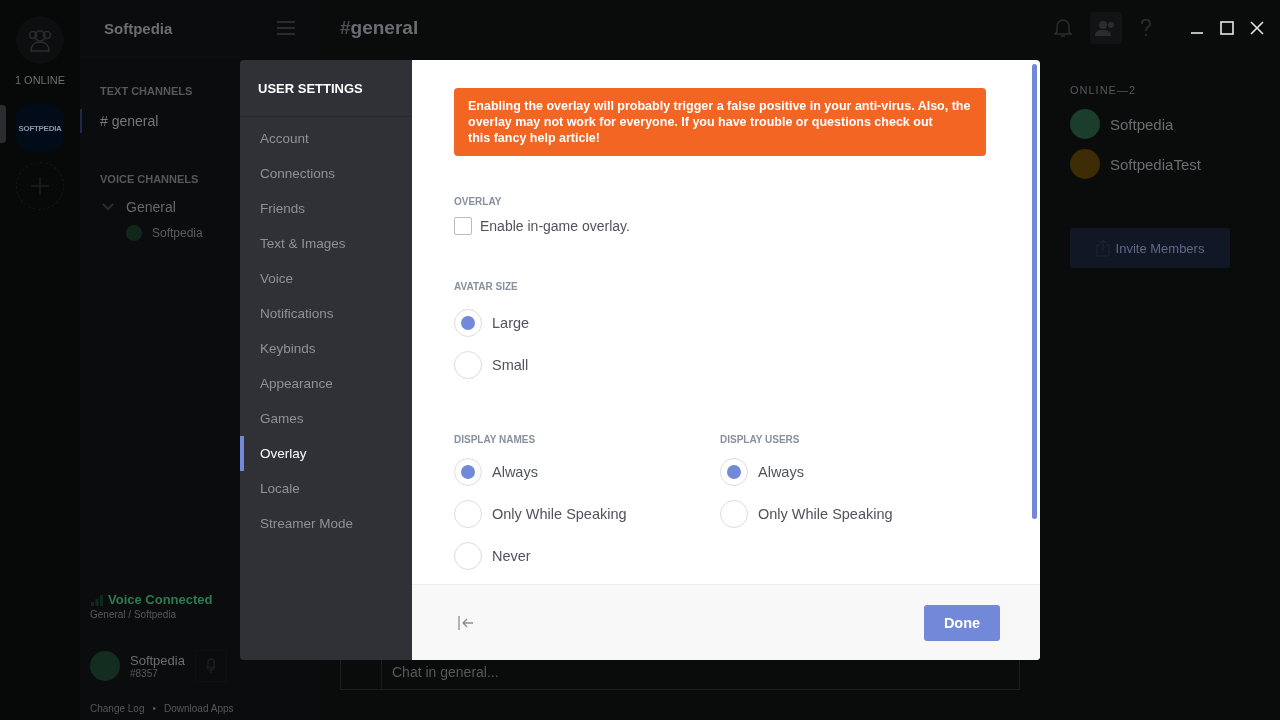  I want to click on channel-title: #general, so click(379, 28).